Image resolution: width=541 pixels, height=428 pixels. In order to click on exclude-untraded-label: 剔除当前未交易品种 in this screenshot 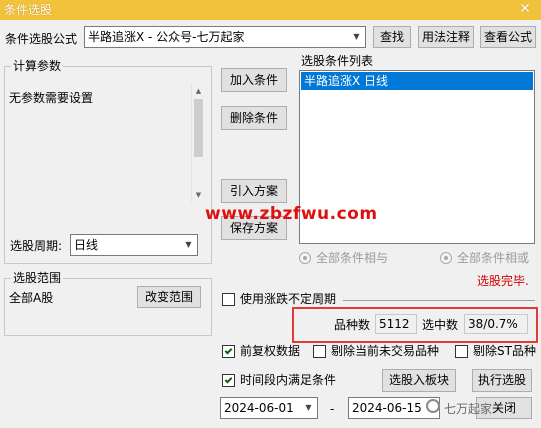, I will do `click(385, 351)`.